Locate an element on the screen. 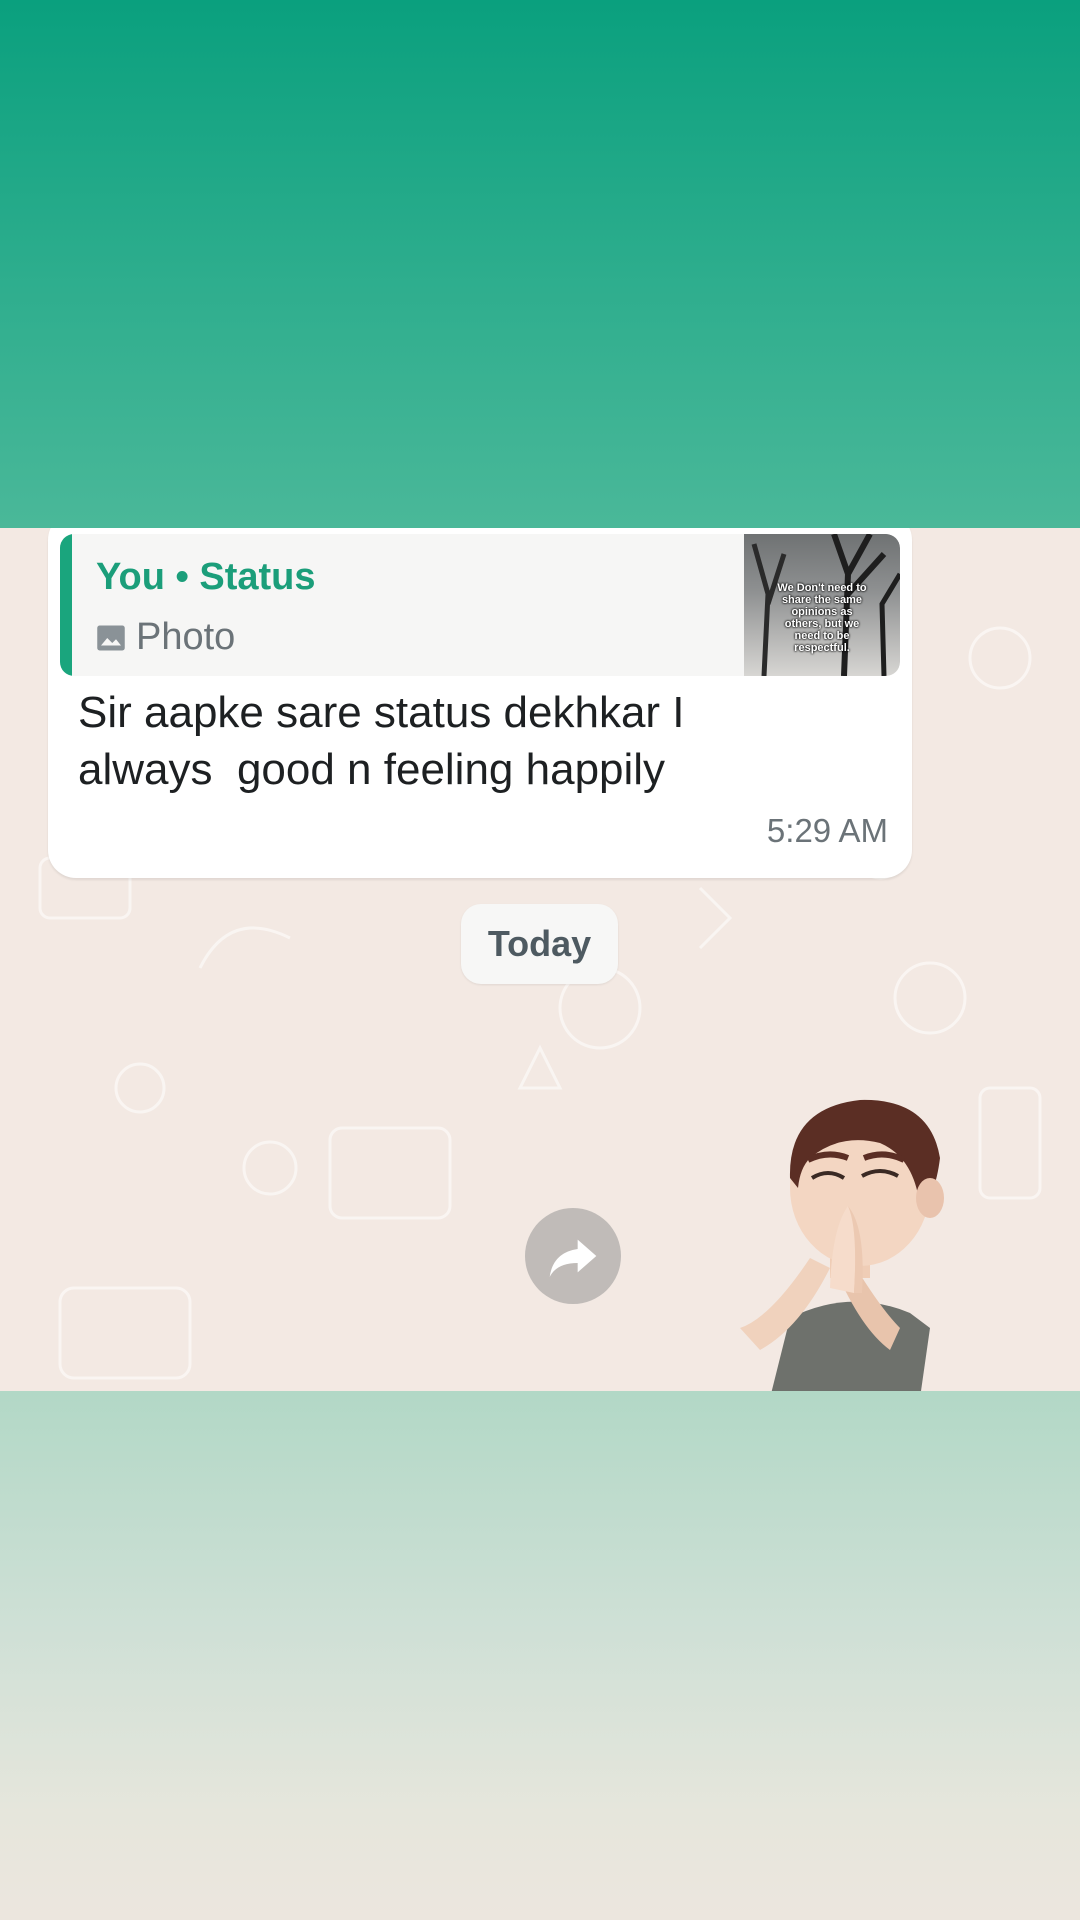 This screenshot has width=1080, height=1920. forward-button is located at coordinates (573, 1256).